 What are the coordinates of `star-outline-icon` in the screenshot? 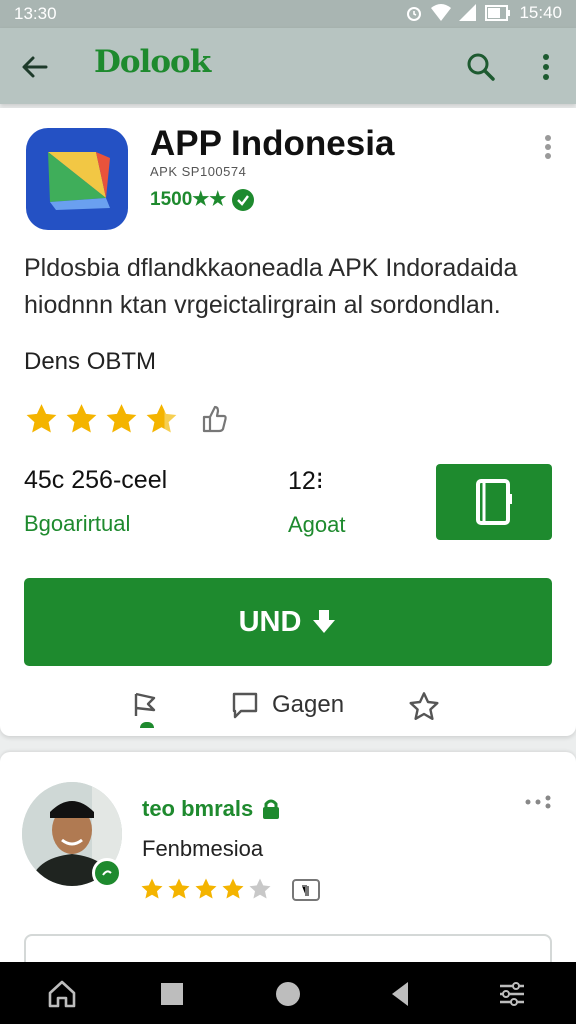 It's located at (424, 706).